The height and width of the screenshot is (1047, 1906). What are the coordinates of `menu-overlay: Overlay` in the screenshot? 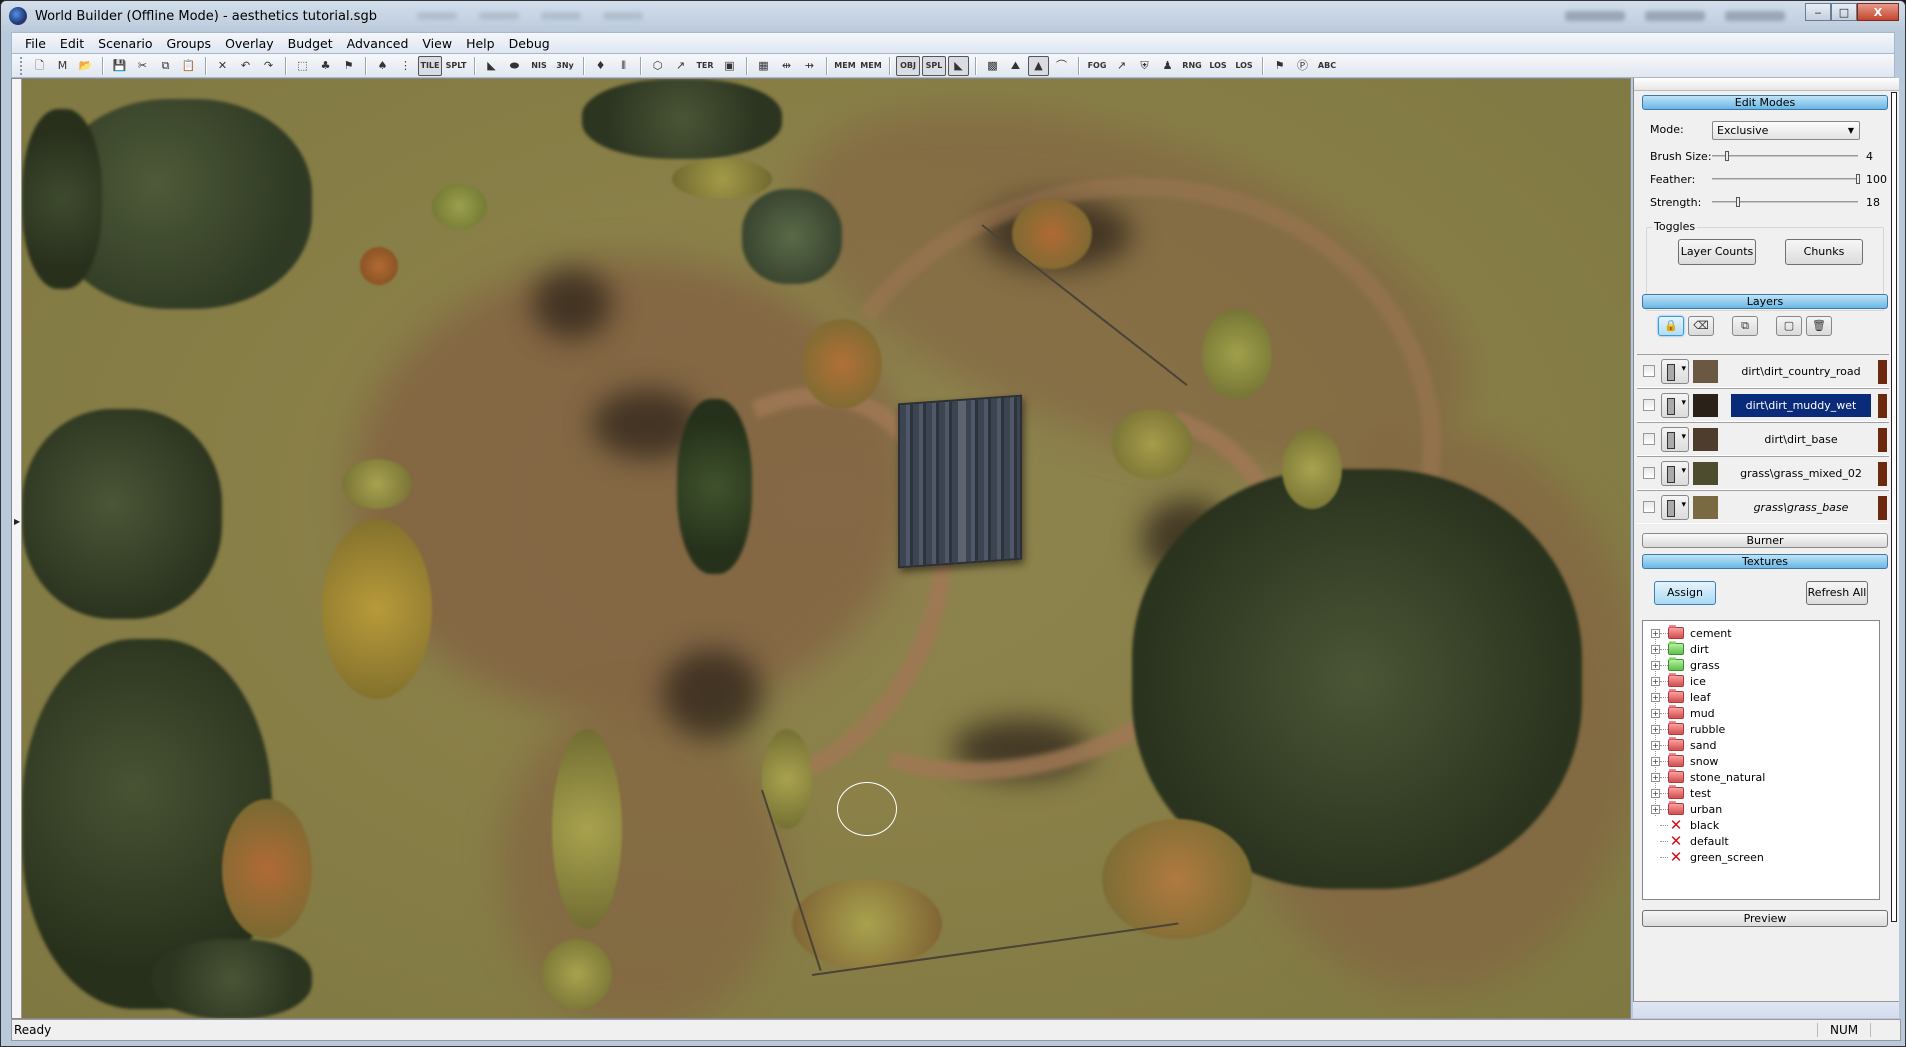 It's located at (249, 43).